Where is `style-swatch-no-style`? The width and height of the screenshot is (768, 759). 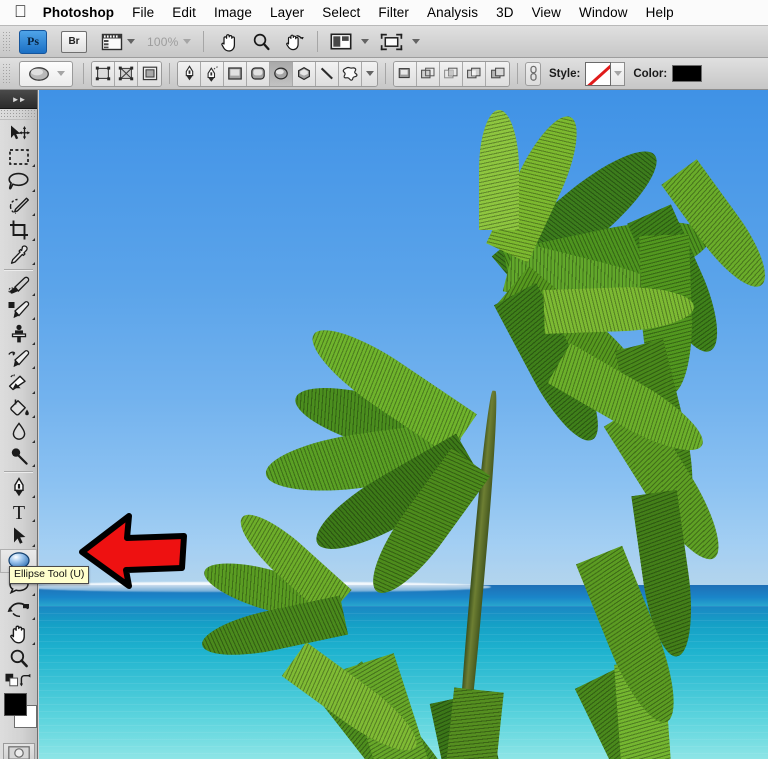
style-swatch-no-style is located at coordinates (598, 73).